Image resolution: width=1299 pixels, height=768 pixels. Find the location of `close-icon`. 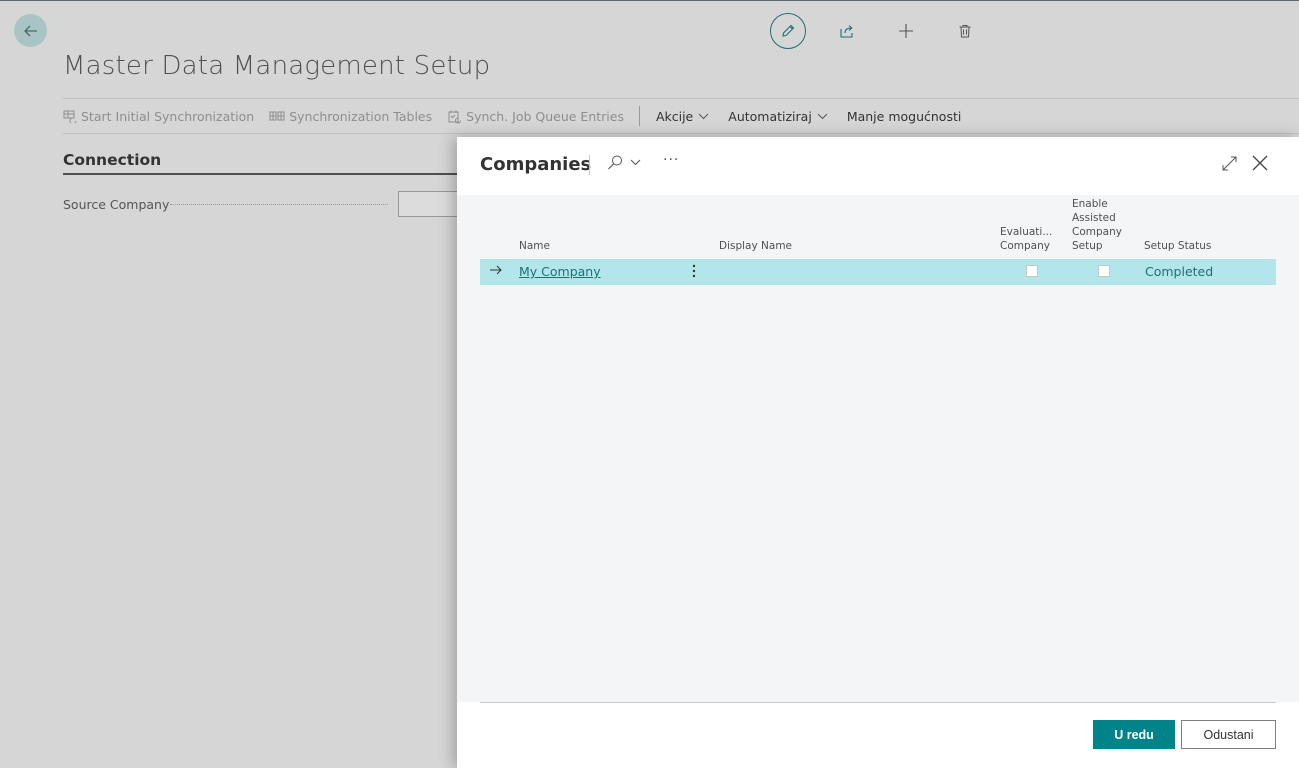

close-icon is located at coordinates (1260, 163).